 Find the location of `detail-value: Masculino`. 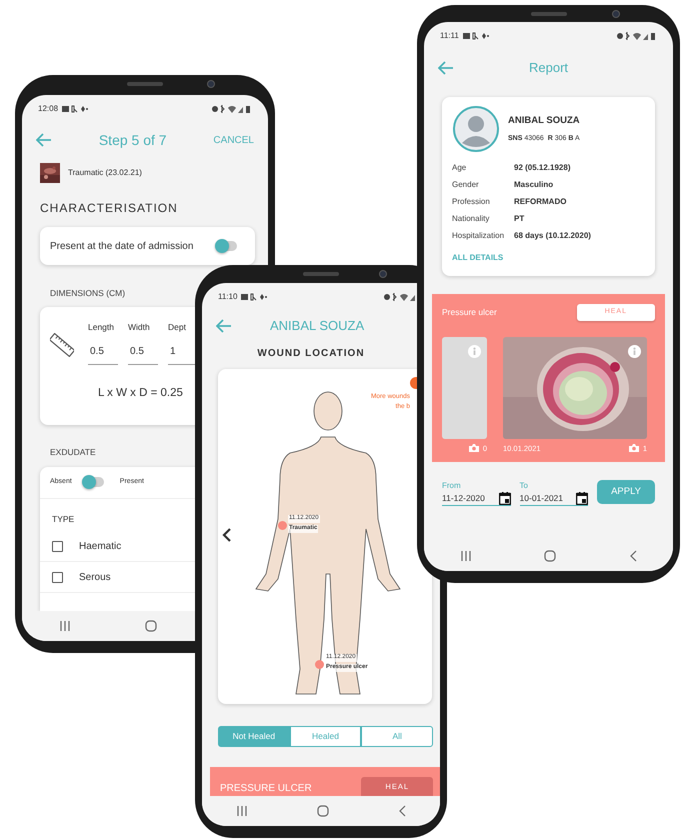

detail-value: Masculino is located at coordinates (534, 185).